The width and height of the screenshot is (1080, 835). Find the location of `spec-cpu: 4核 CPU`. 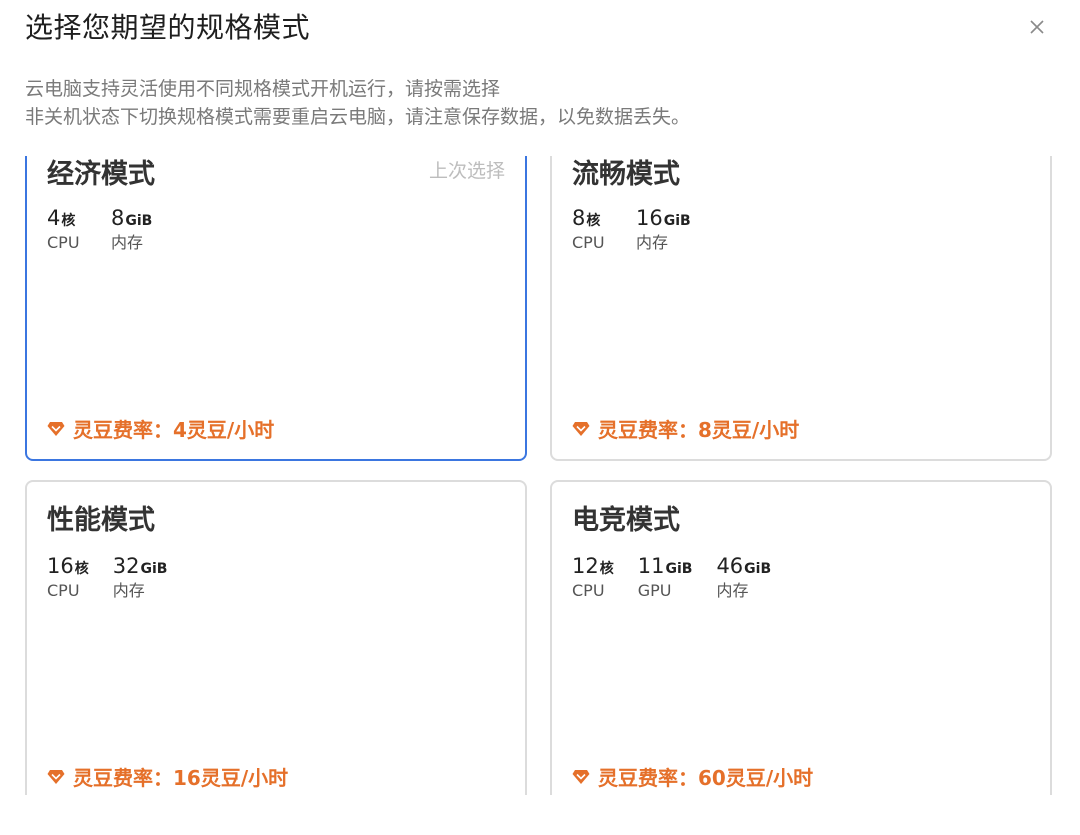

spec-cpu: 4核 CPU is located at coordinates (67, 229).